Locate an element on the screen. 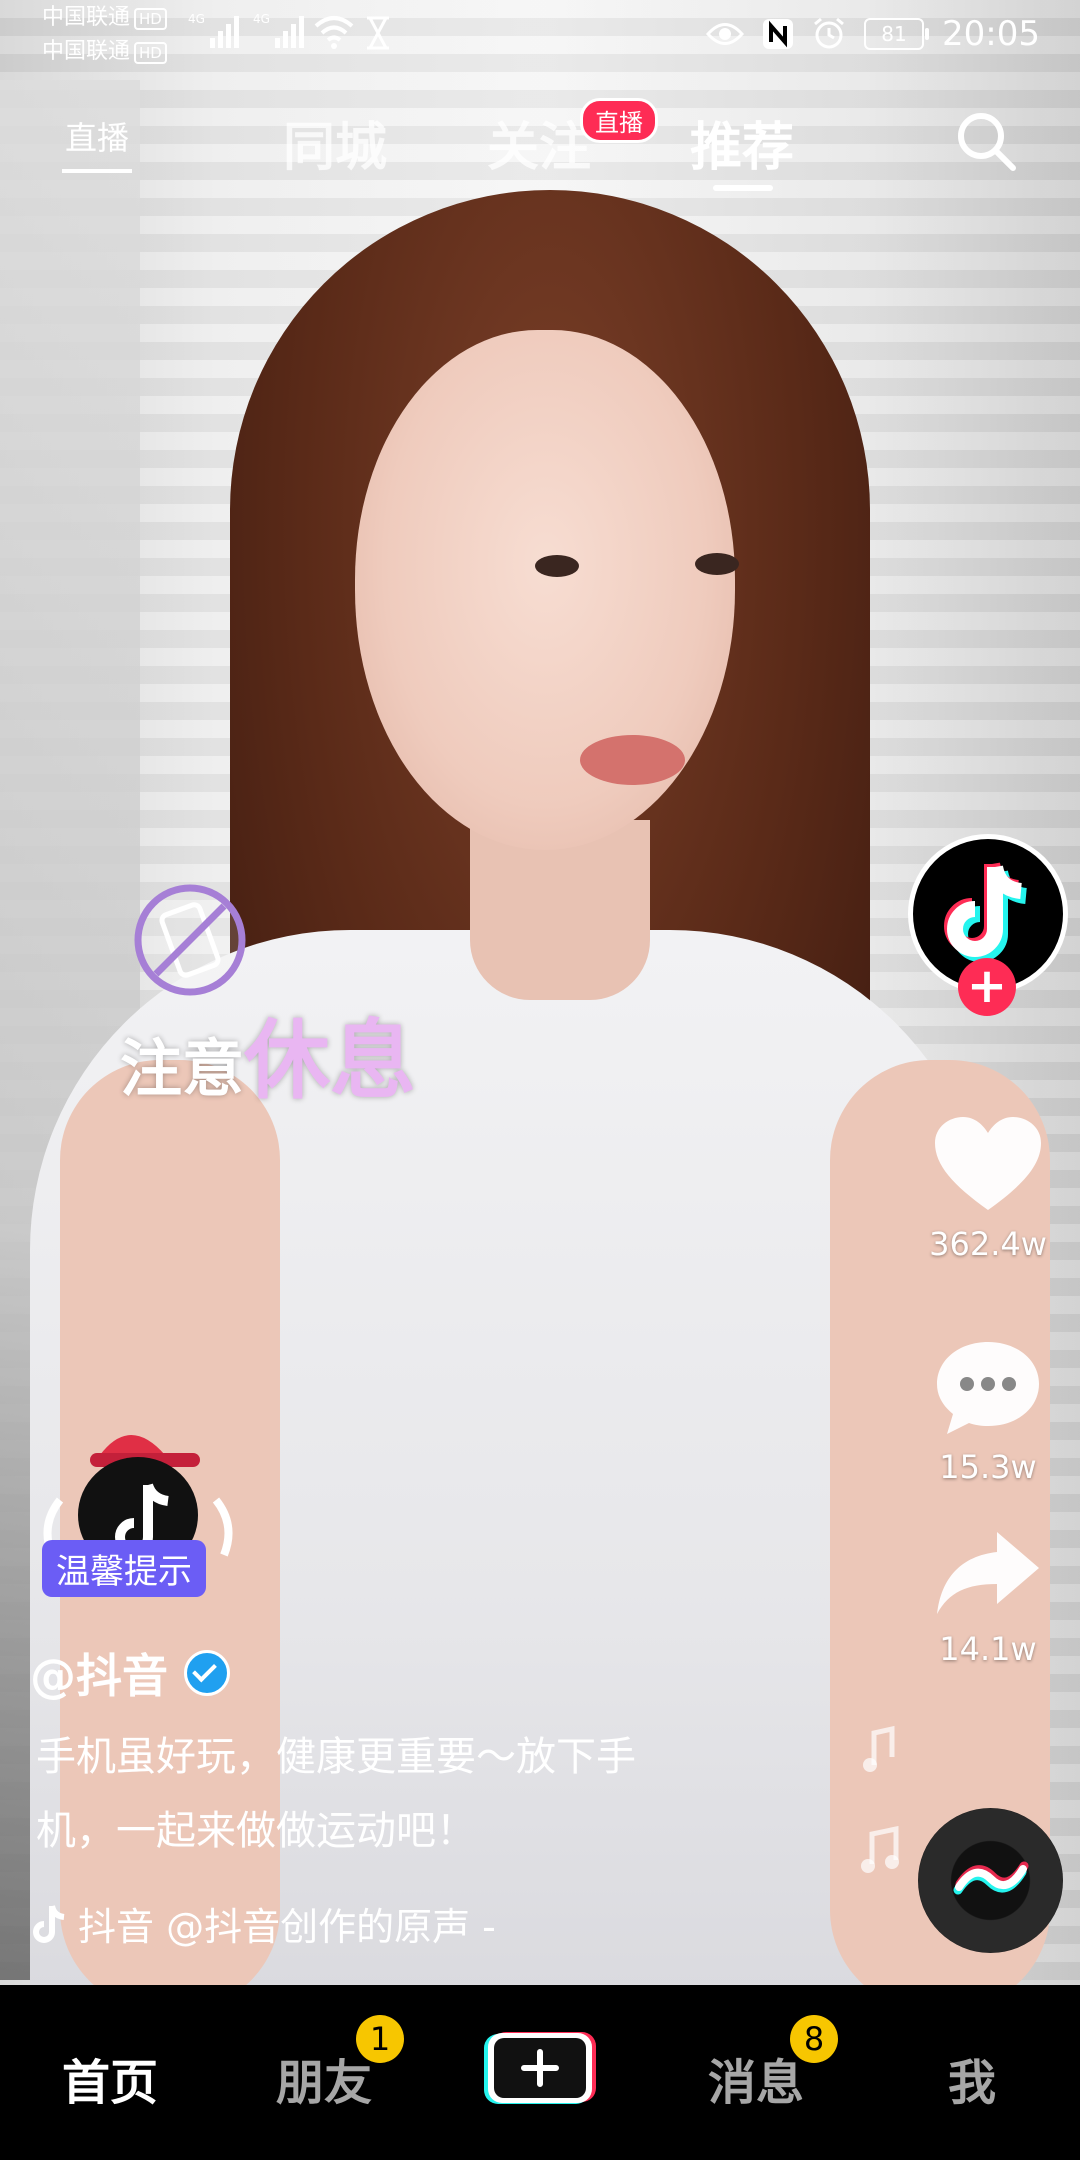  rest-reminder-text: 注意休息 is located at coordinates (268, 1052).